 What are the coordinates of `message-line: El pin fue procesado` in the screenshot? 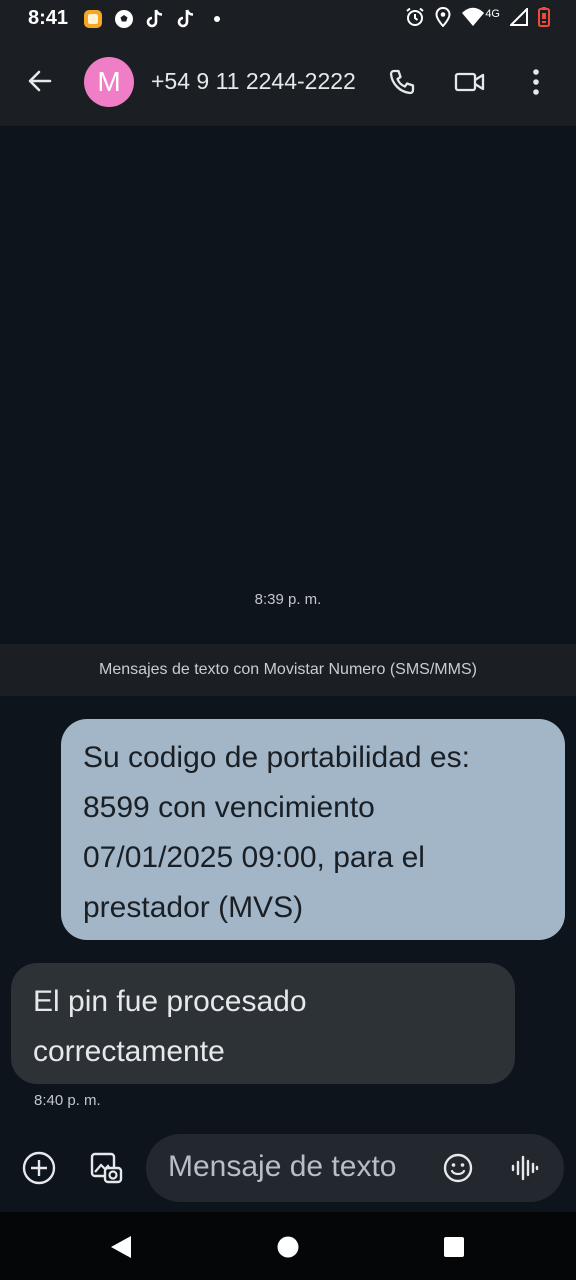 It's located at (170, 1001).